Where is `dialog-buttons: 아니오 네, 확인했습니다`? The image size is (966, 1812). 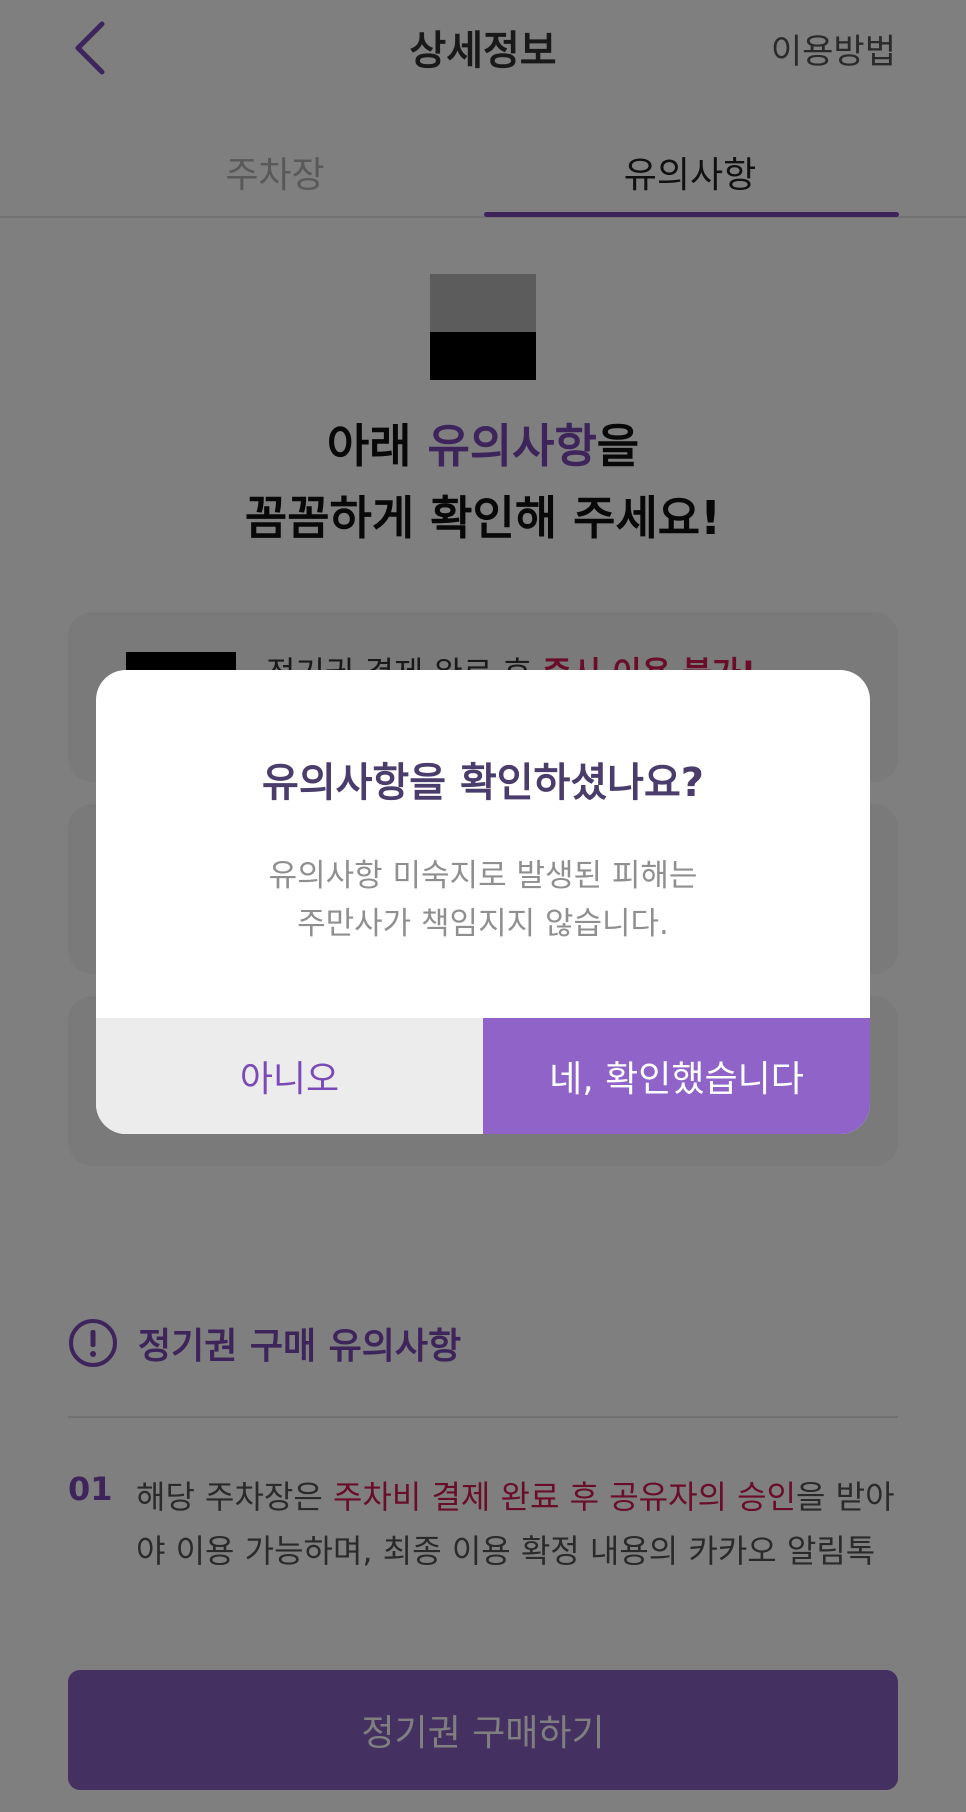
dialog-buttons: 아니오 네, 확인했습니다 is located at coordinates (483, 1076).